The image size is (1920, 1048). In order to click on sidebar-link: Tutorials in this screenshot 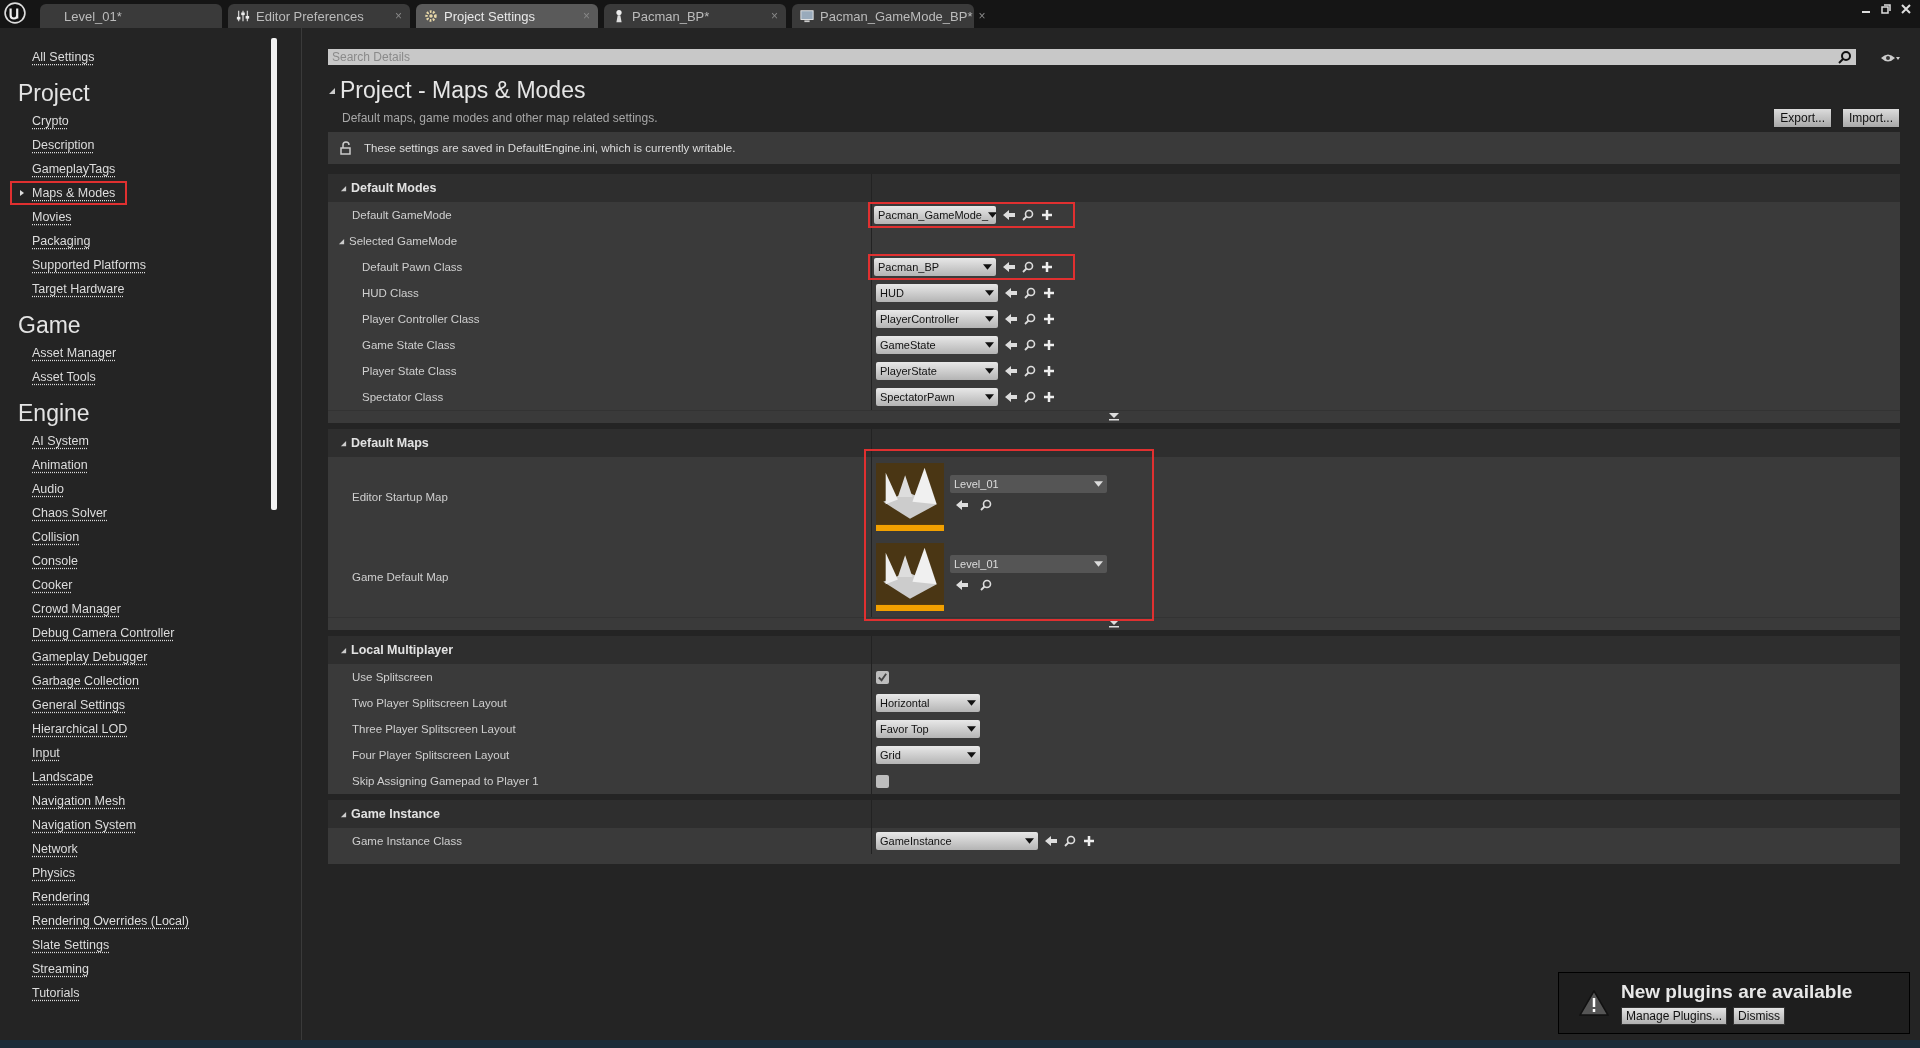, I will do `click(56, 993)`.